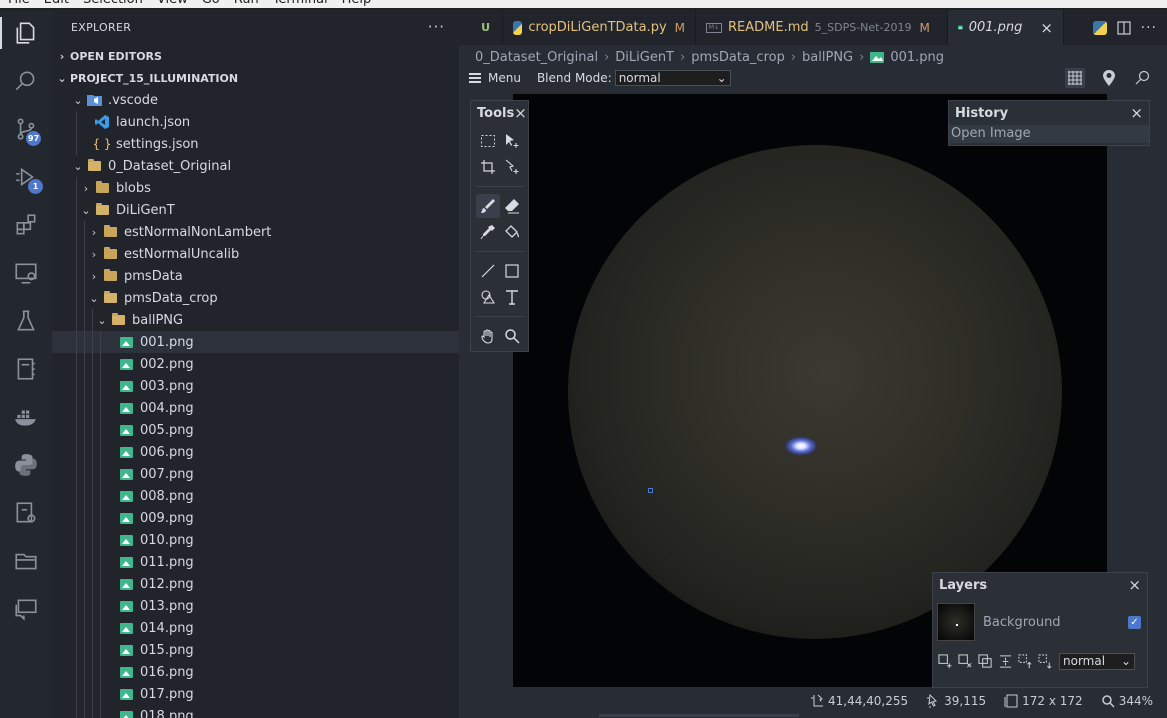  Describe the element at coordinates (1049, 134) in the screenshot. I see `history-item: Open Image` at that location.